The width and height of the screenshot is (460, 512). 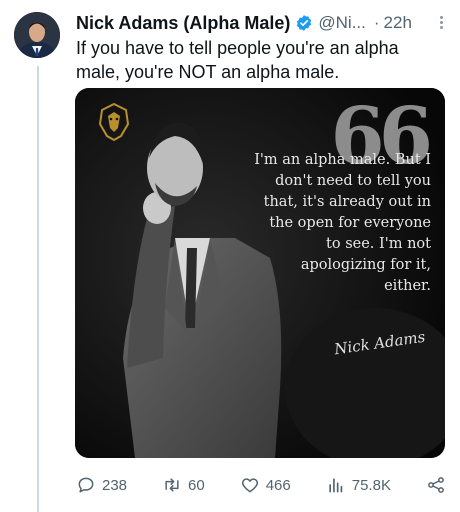 I want to click on reply-button: 238, so click(x=101, y=485).